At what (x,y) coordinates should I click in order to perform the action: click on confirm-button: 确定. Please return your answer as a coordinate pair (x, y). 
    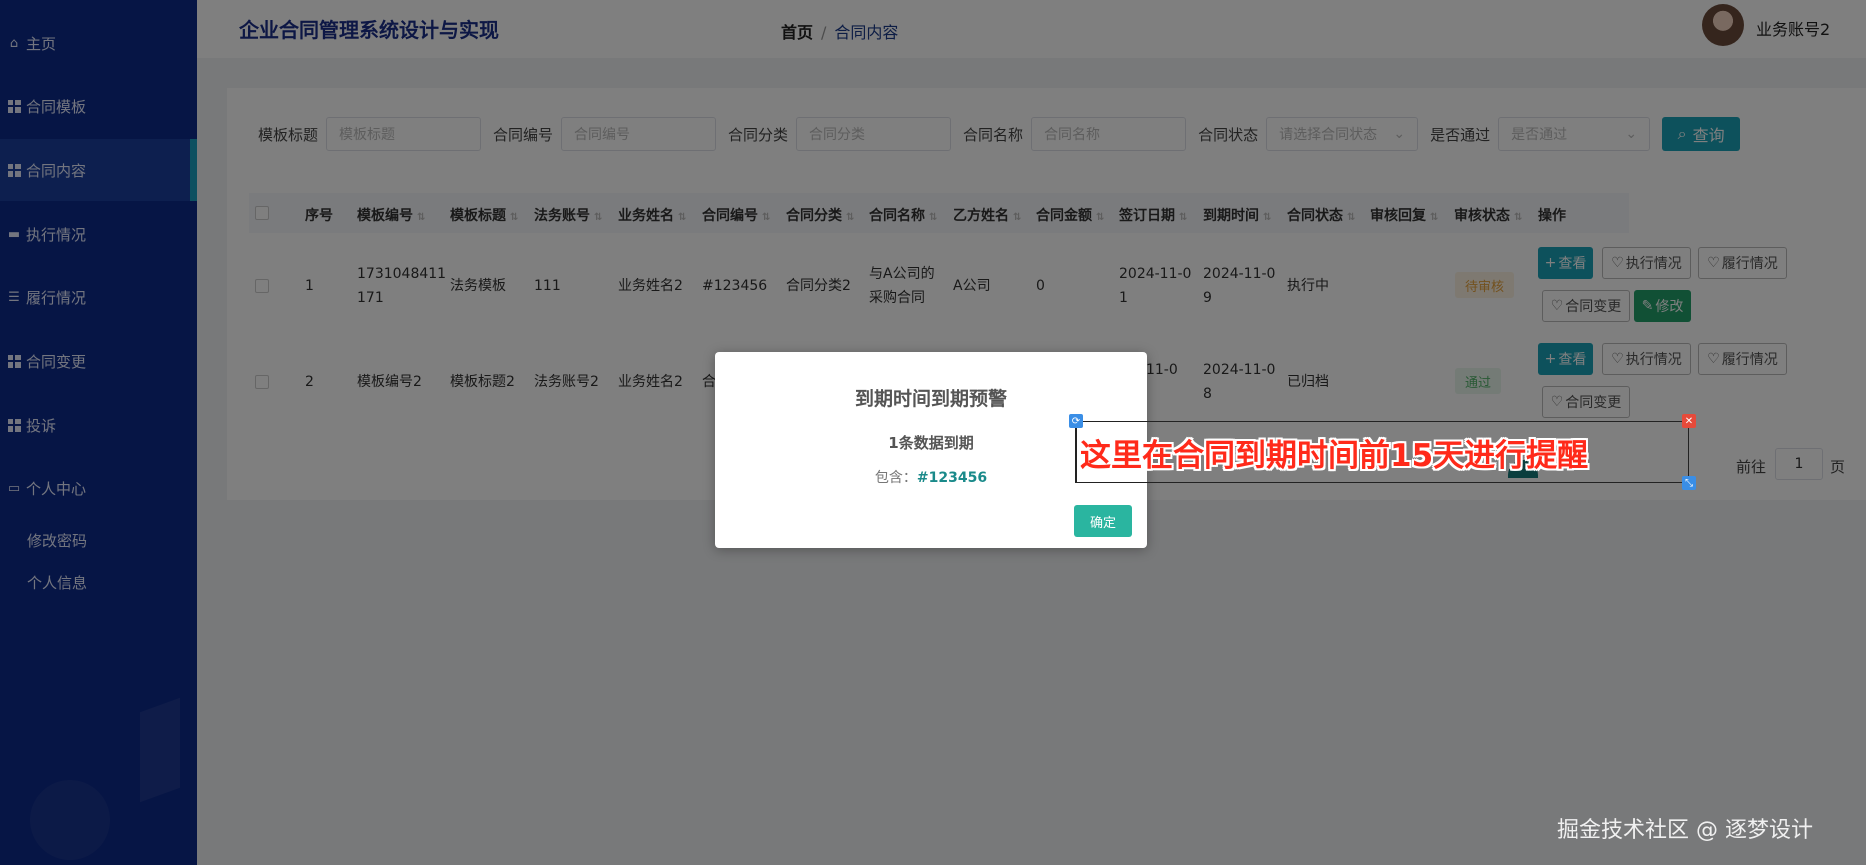
    Looking at the image, I should click on (1103, 521).